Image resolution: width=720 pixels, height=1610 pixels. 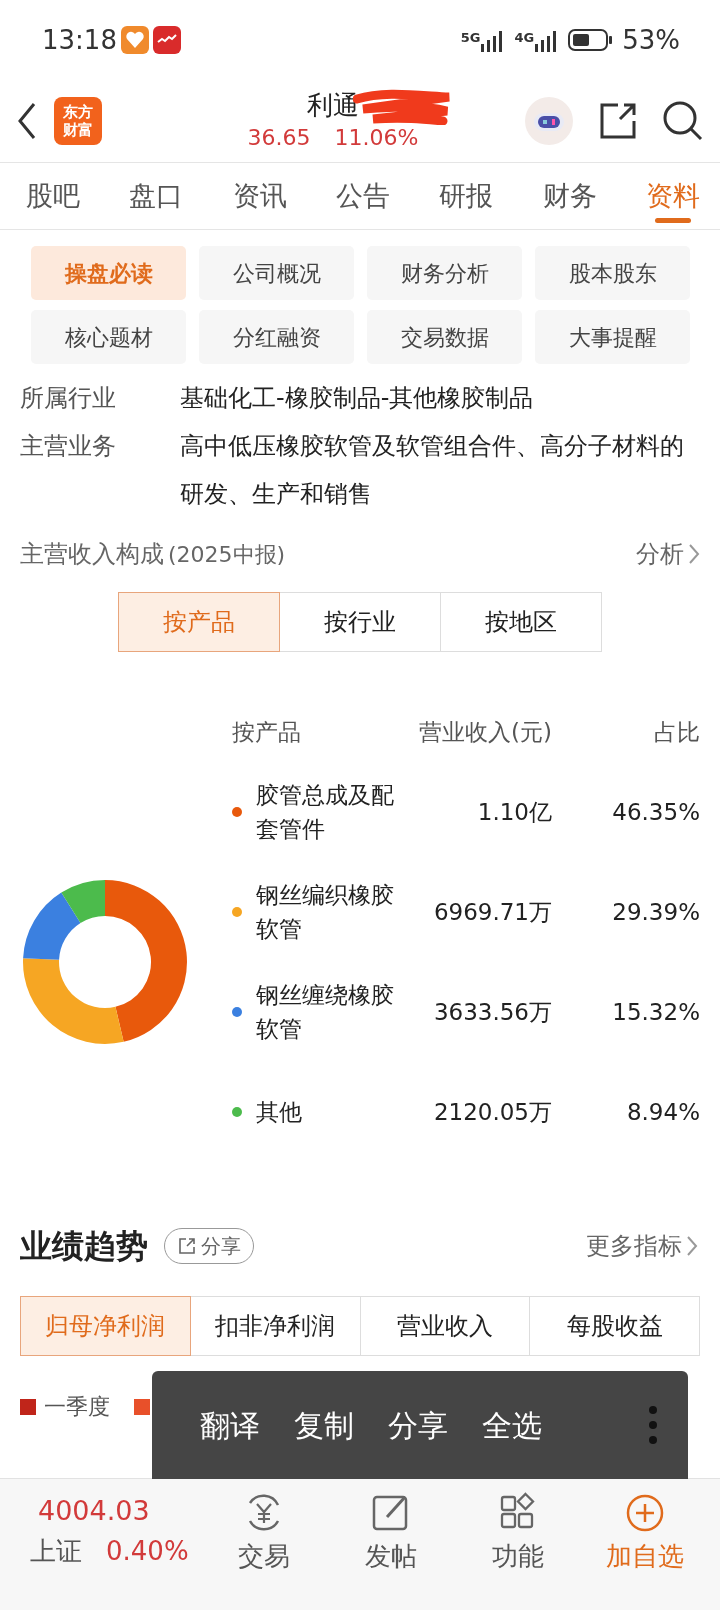 I want to click on toolbar-button: 功能, so click(x=517, y=1533).